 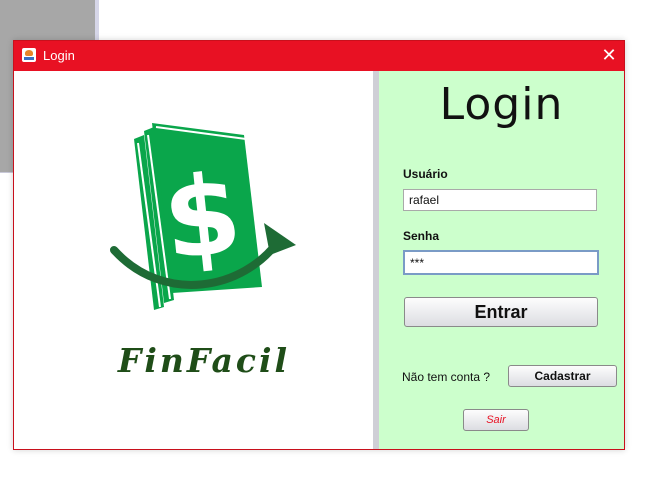 I want to click on login-heading: Login, so click(x=501, y=104).